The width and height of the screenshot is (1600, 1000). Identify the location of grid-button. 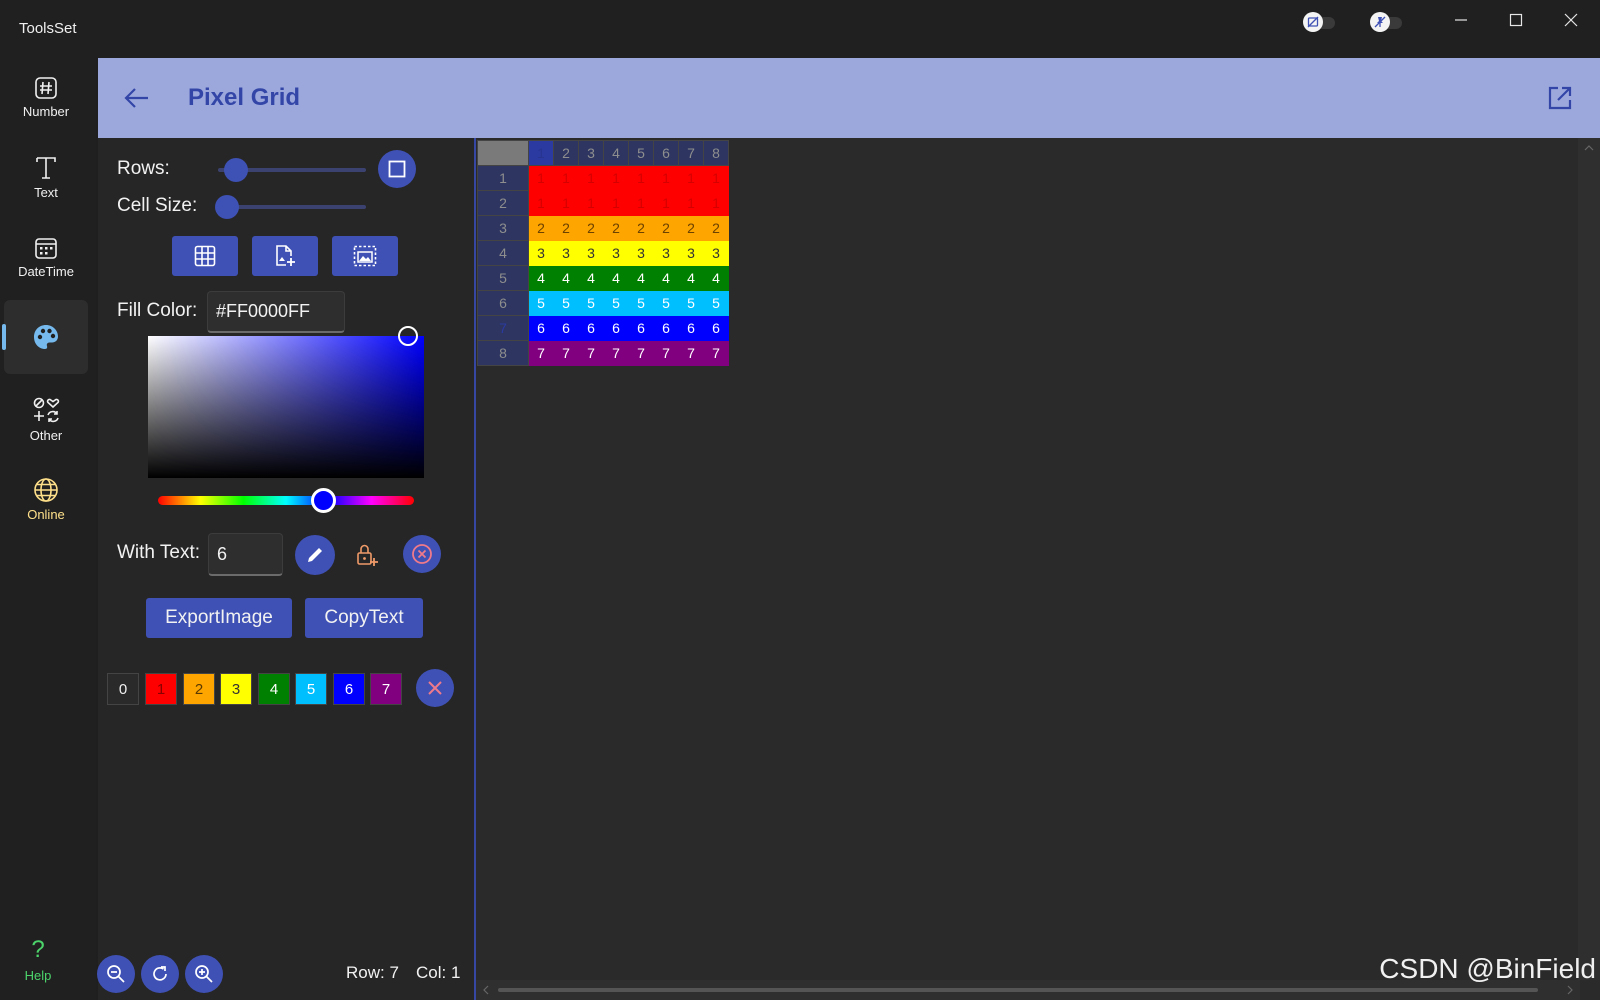
(205, 256).